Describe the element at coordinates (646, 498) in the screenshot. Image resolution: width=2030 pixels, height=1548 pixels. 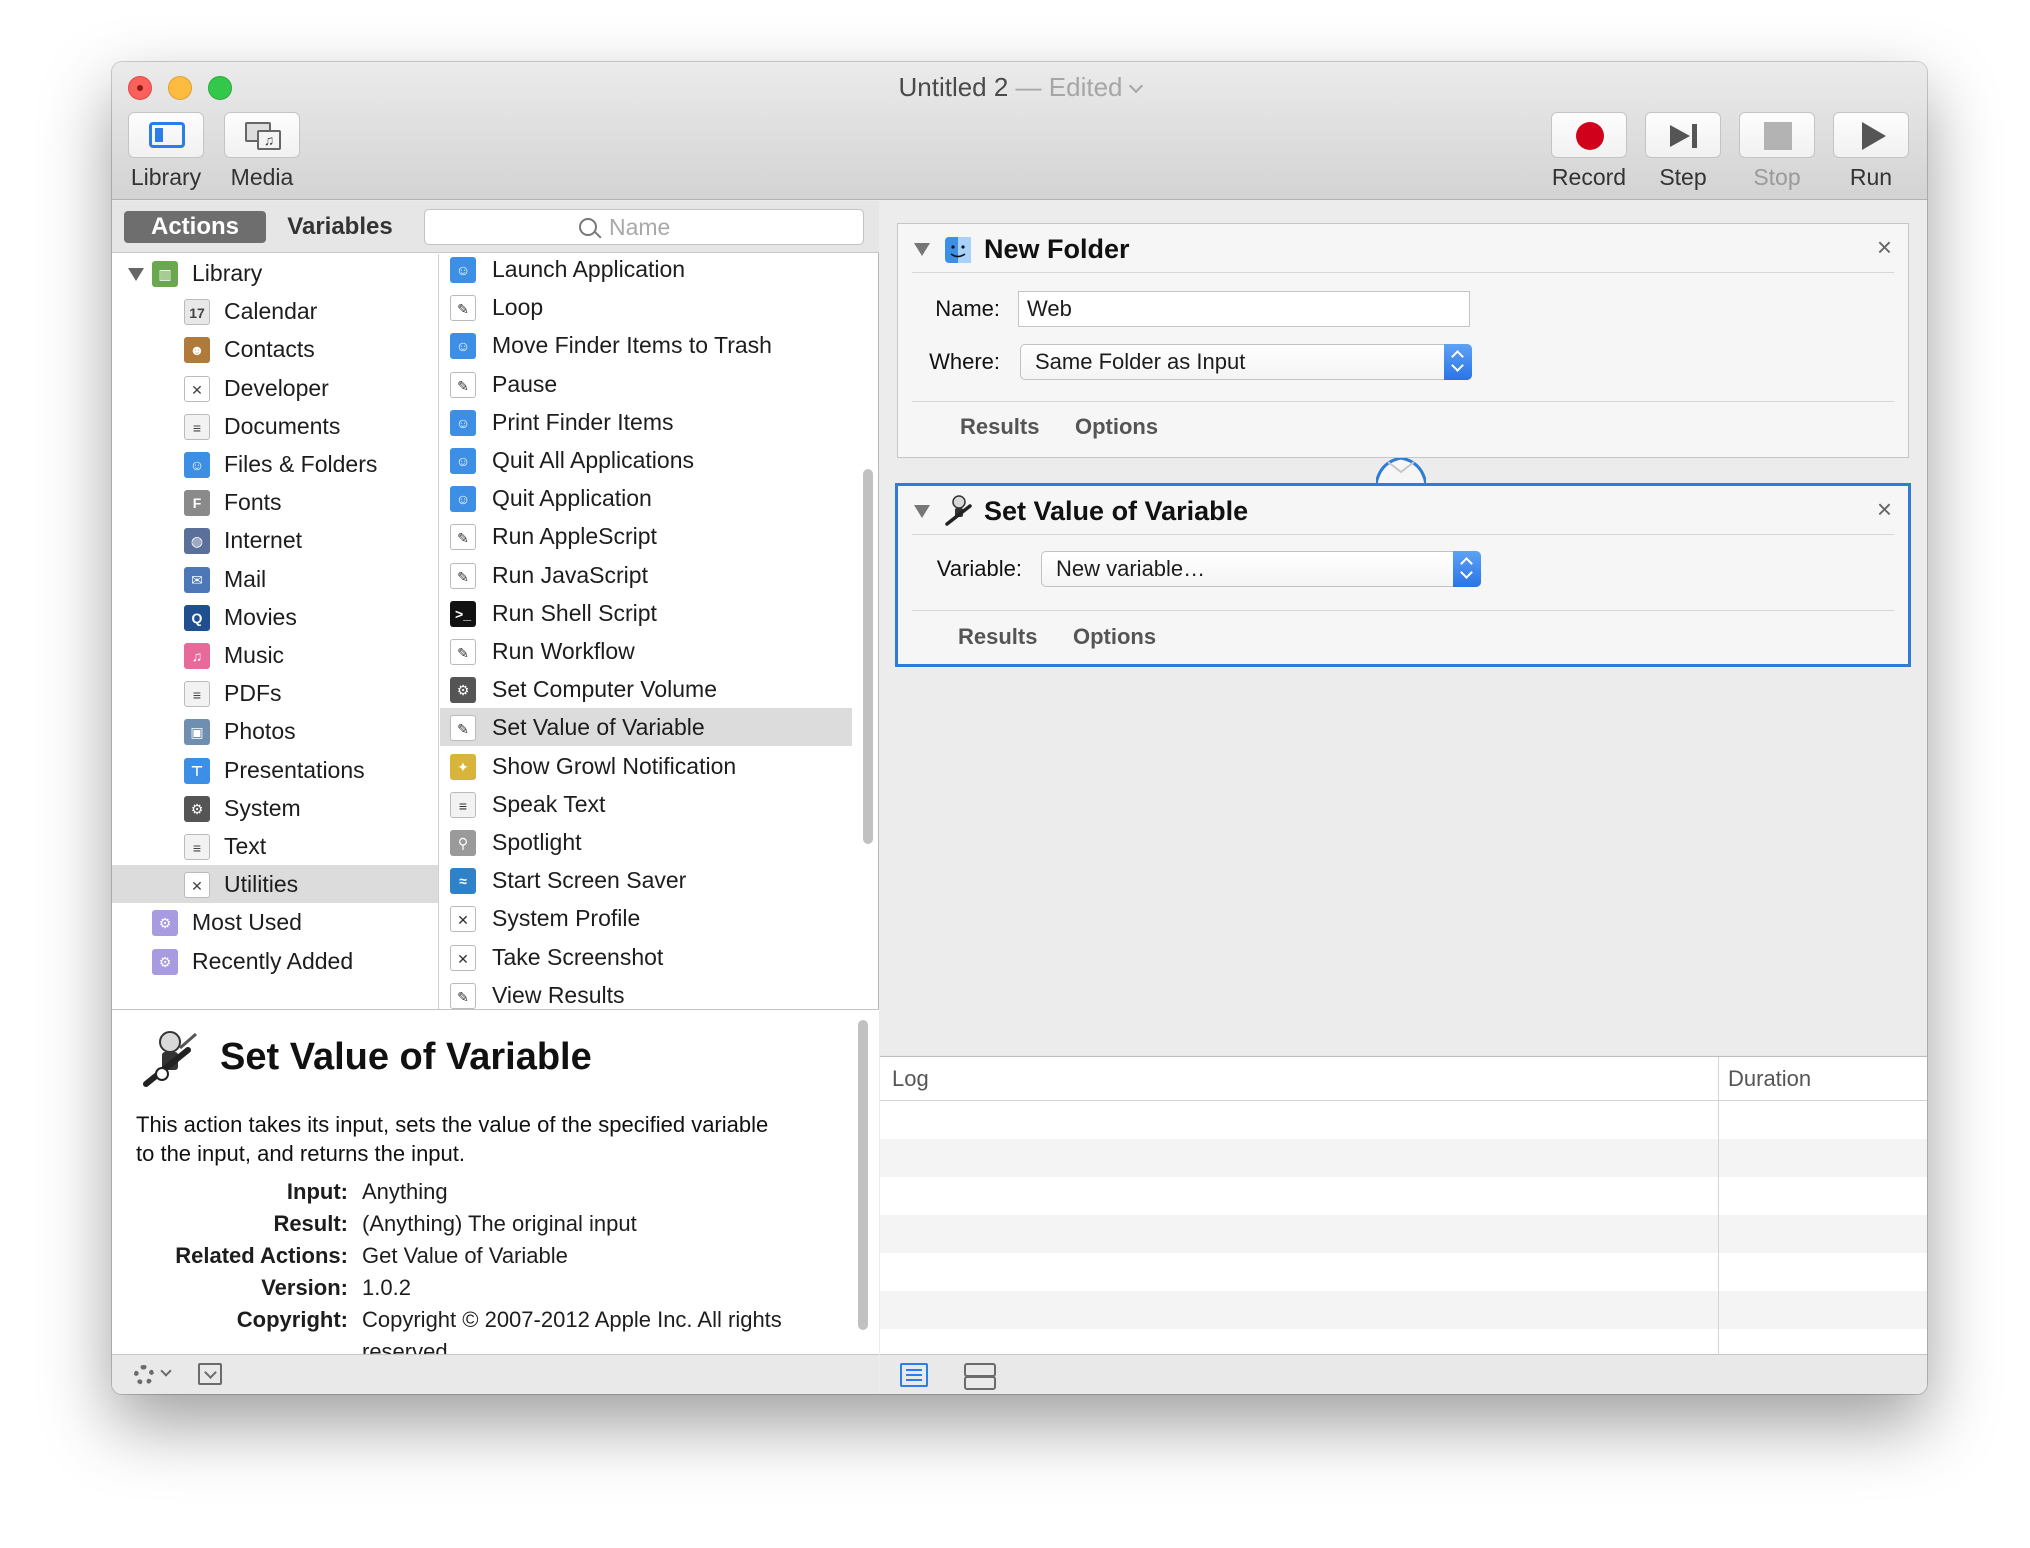
I see `action-item: ☺ Quit Application` at that location.